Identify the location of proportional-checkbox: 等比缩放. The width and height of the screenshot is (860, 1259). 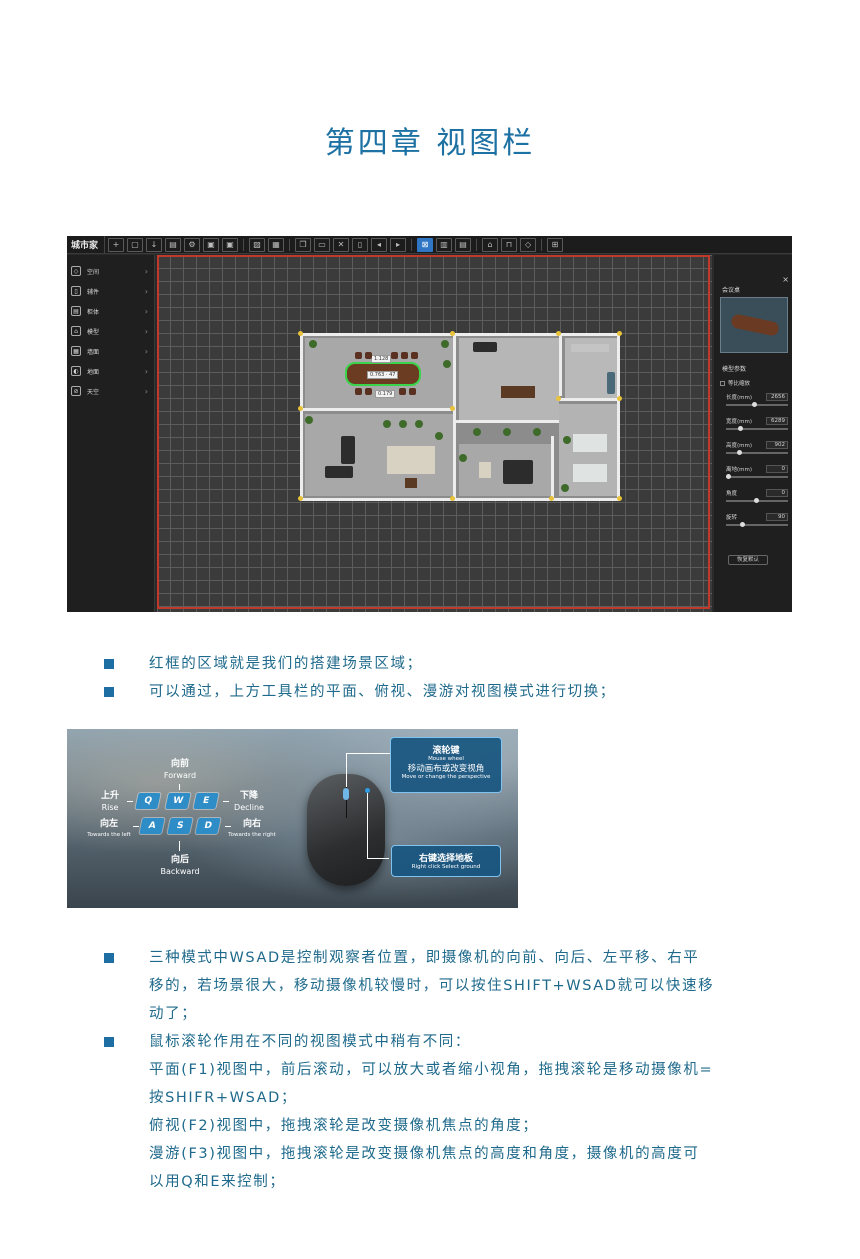
(735, 383).